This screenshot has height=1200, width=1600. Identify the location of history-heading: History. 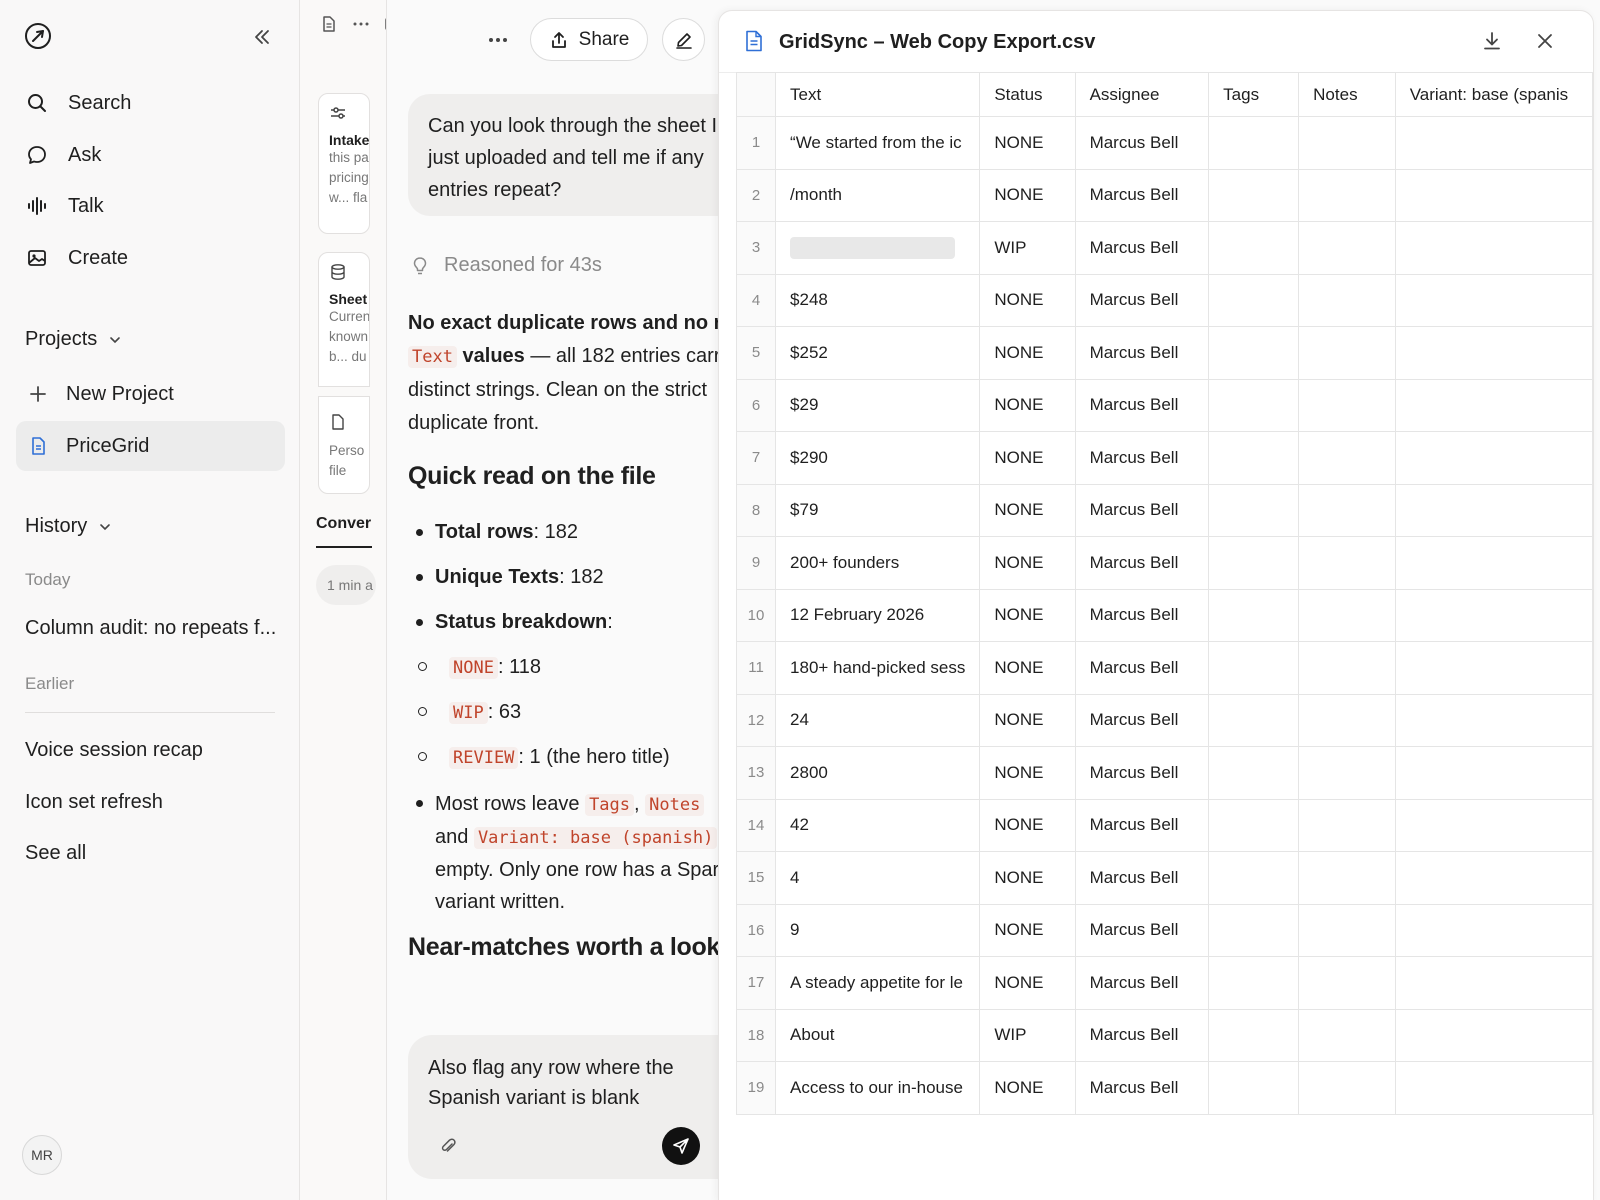
(69, 526).